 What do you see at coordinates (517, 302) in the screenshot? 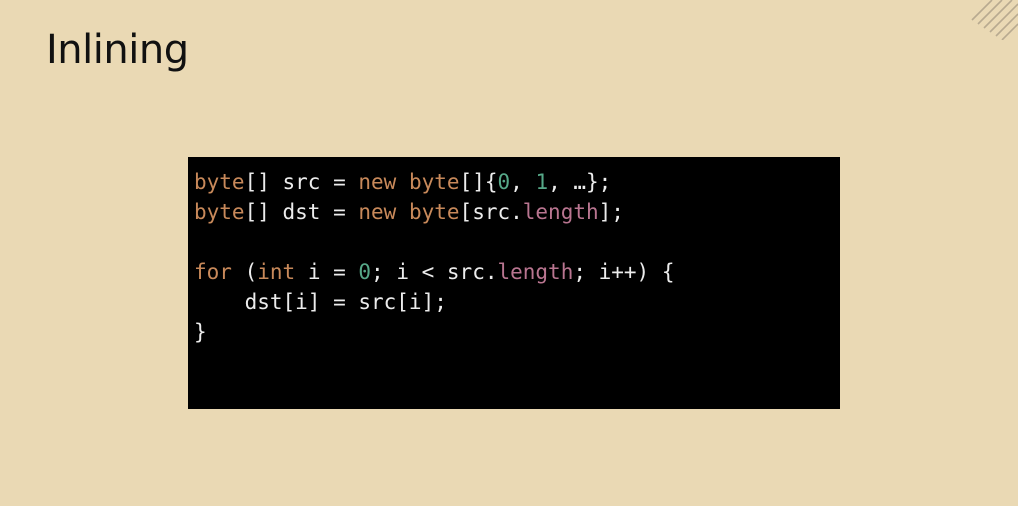
I see `code-line: dst[i] = src[i];` at bounding box center [517, 302].